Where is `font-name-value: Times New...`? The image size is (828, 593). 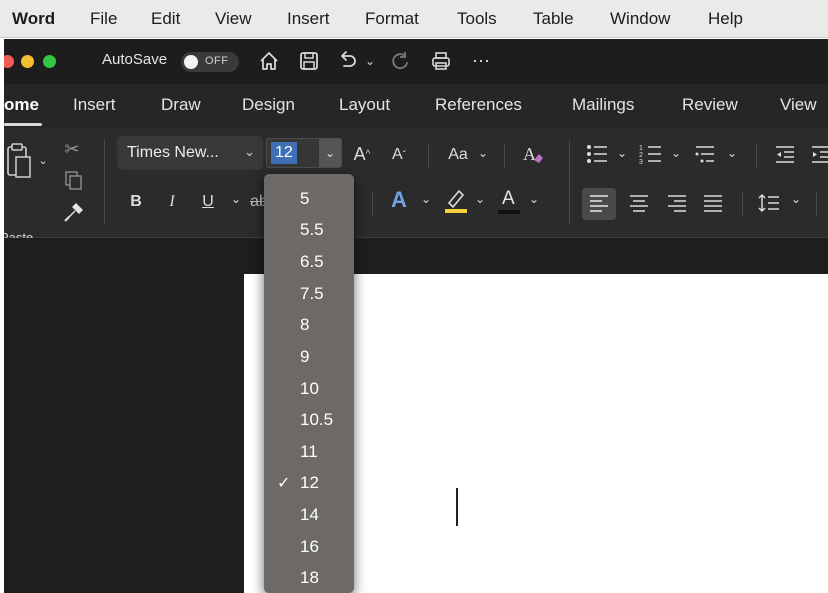 font-name-value: Times New... is located at coordinates (173, 152).